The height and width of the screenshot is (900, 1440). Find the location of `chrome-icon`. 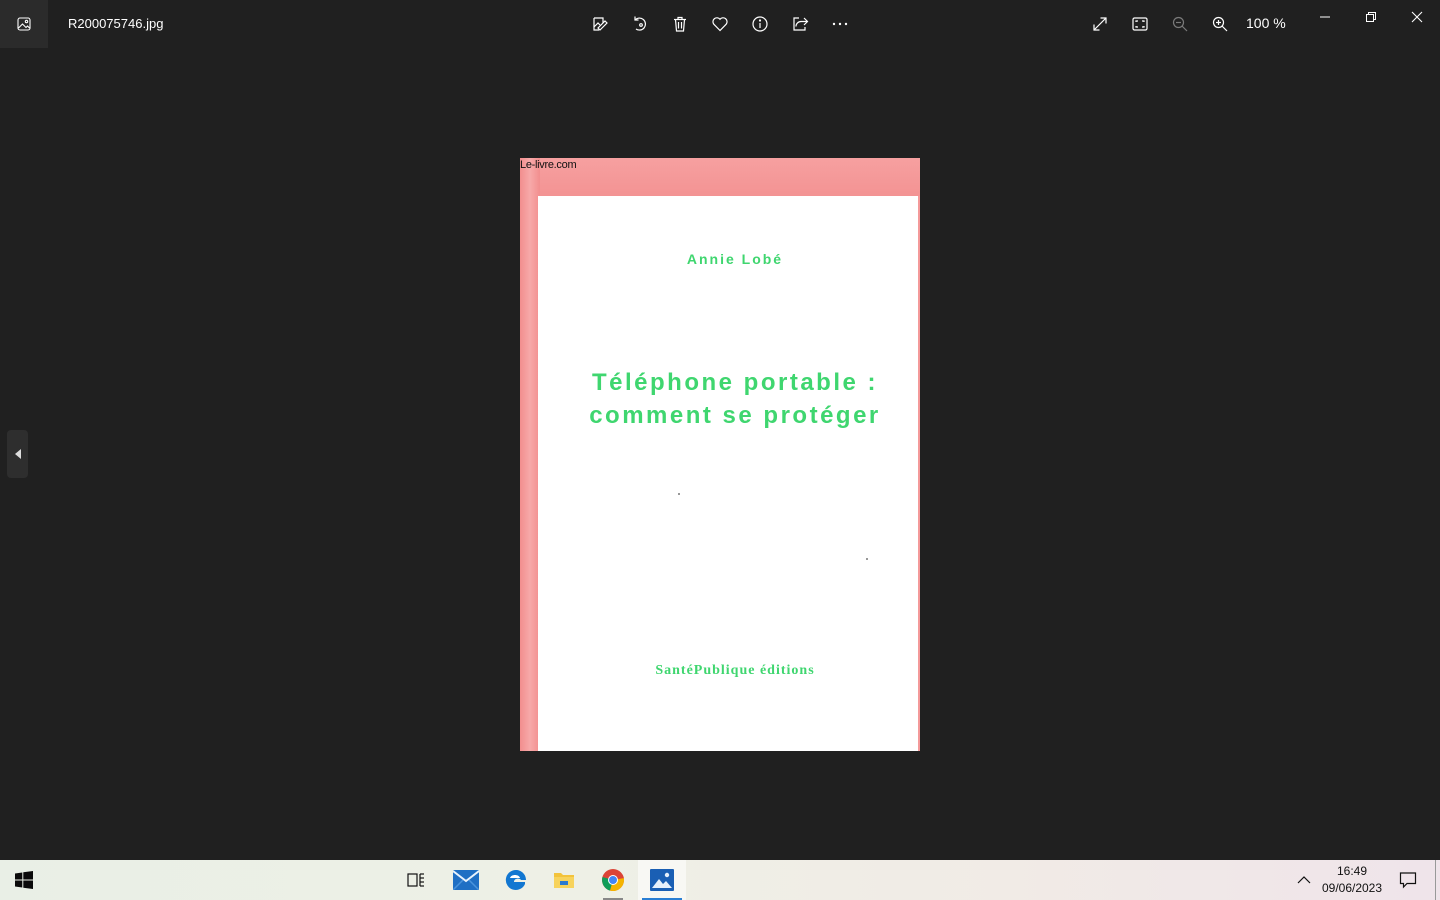

chrome-icon is located at coordinates (613, 880).